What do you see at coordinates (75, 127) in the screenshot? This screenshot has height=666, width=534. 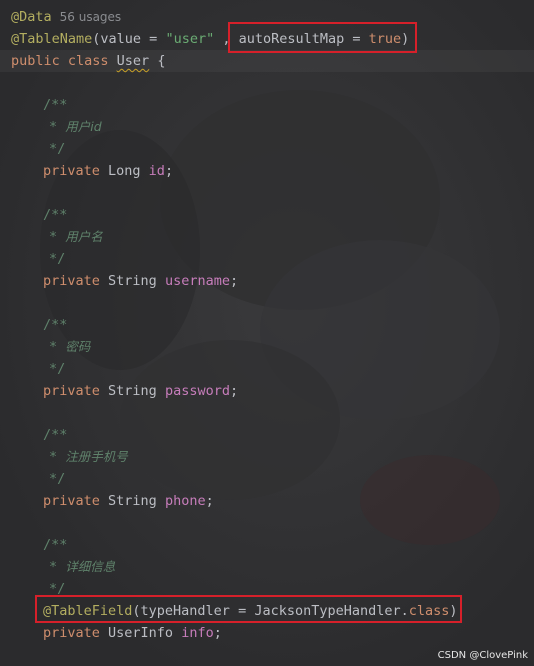 I see `doc-comment-line: * 用户id` at bounding box center [75, 127].